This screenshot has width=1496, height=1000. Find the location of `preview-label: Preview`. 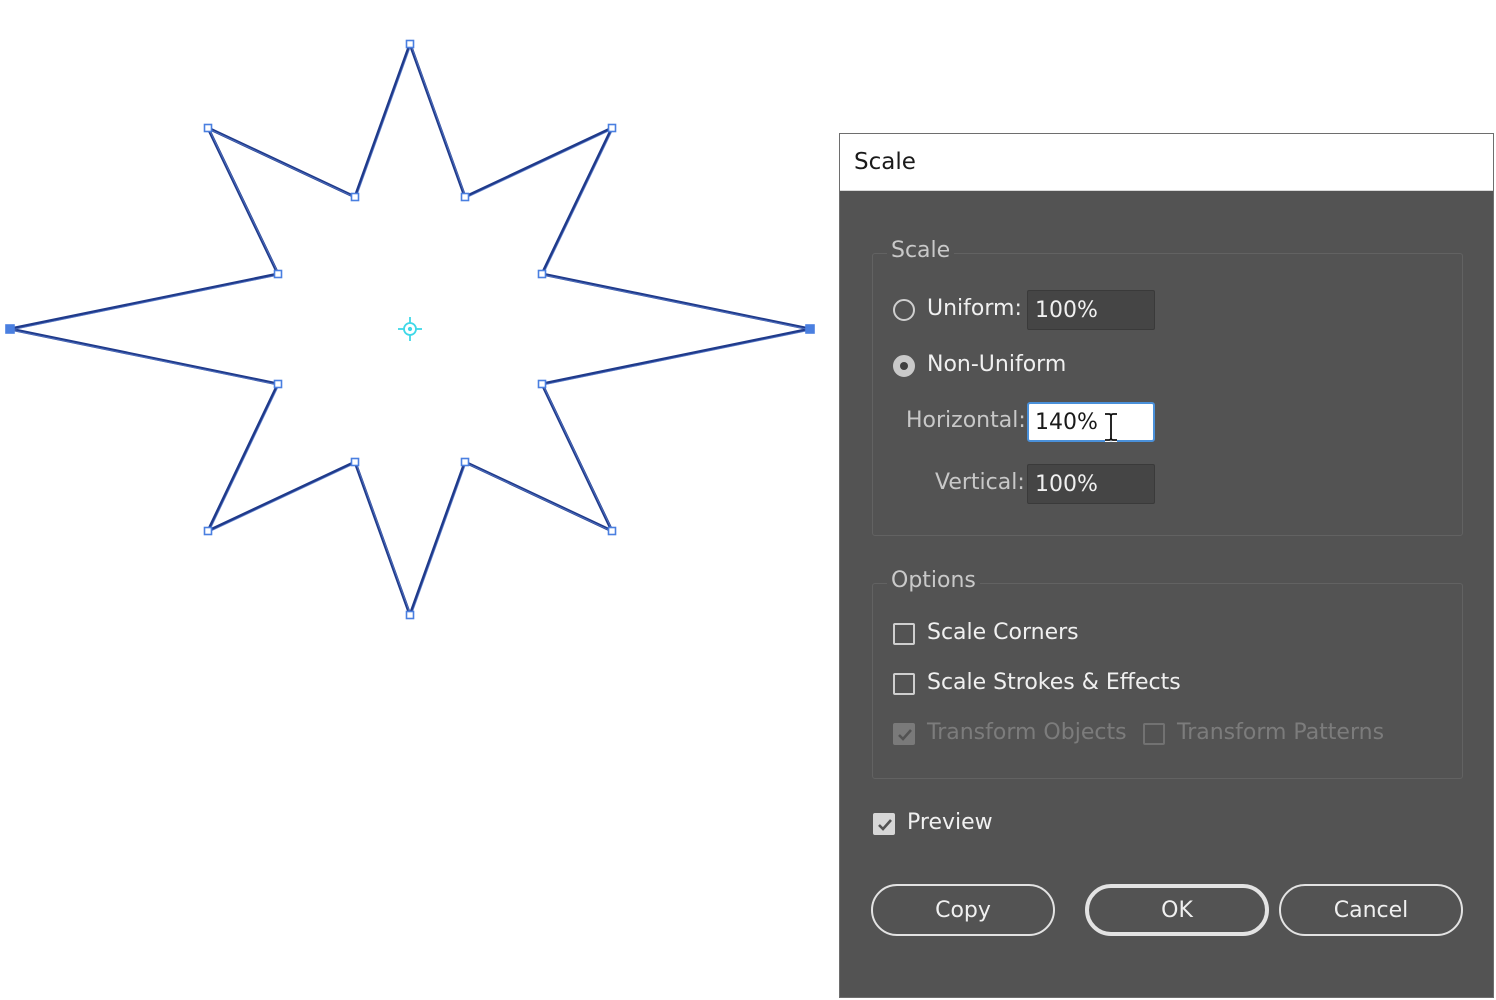

preview-label: Preview is located at coordinates (950, 822).